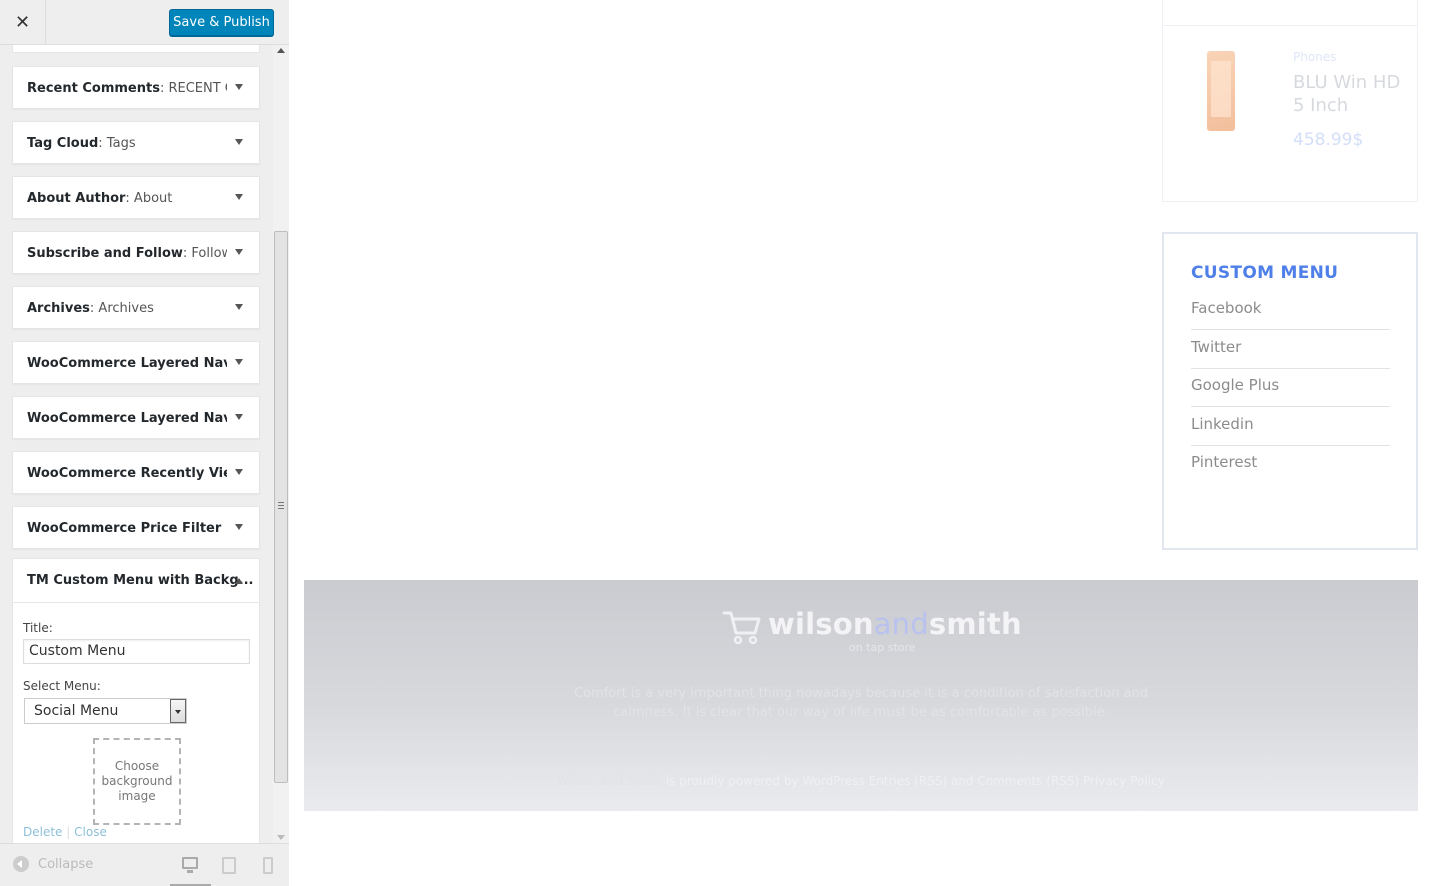  Describe the element at coordinates (1348, 94) in the screenshot. I see `product-name: BLU Win HD 5 Inch` at that location.